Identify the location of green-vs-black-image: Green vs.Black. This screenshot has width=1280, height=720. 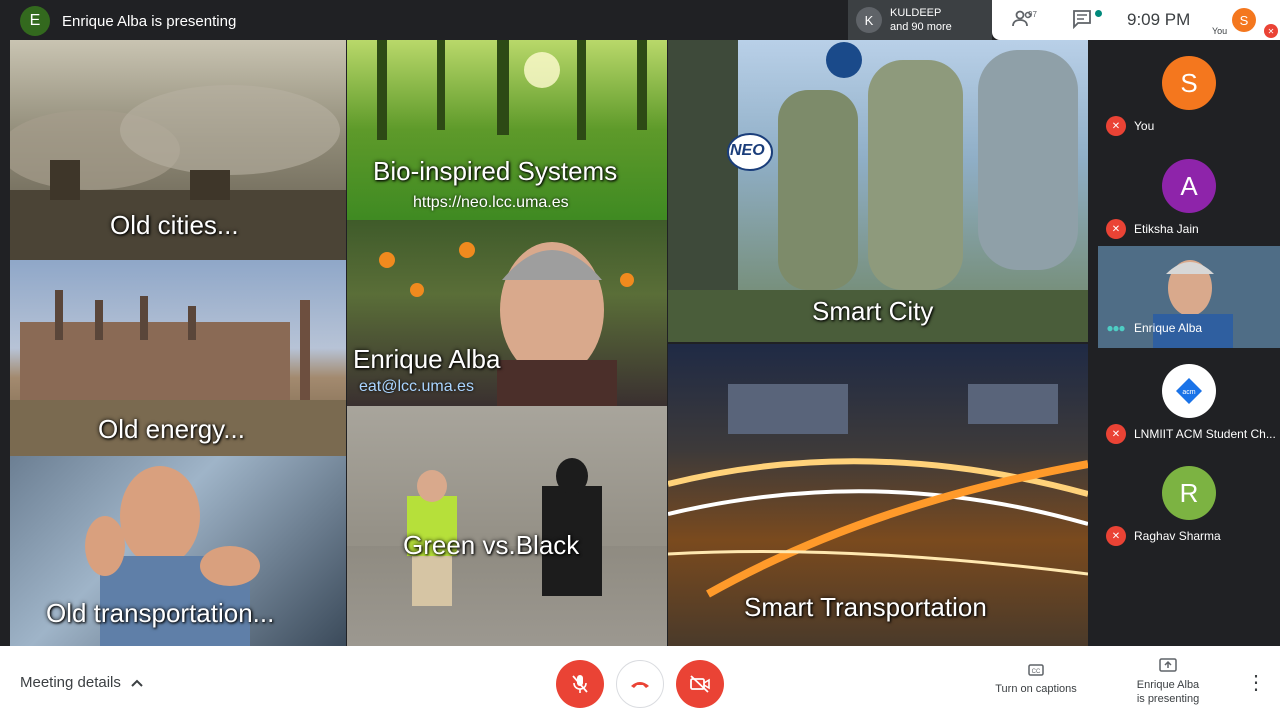
(507, 526).